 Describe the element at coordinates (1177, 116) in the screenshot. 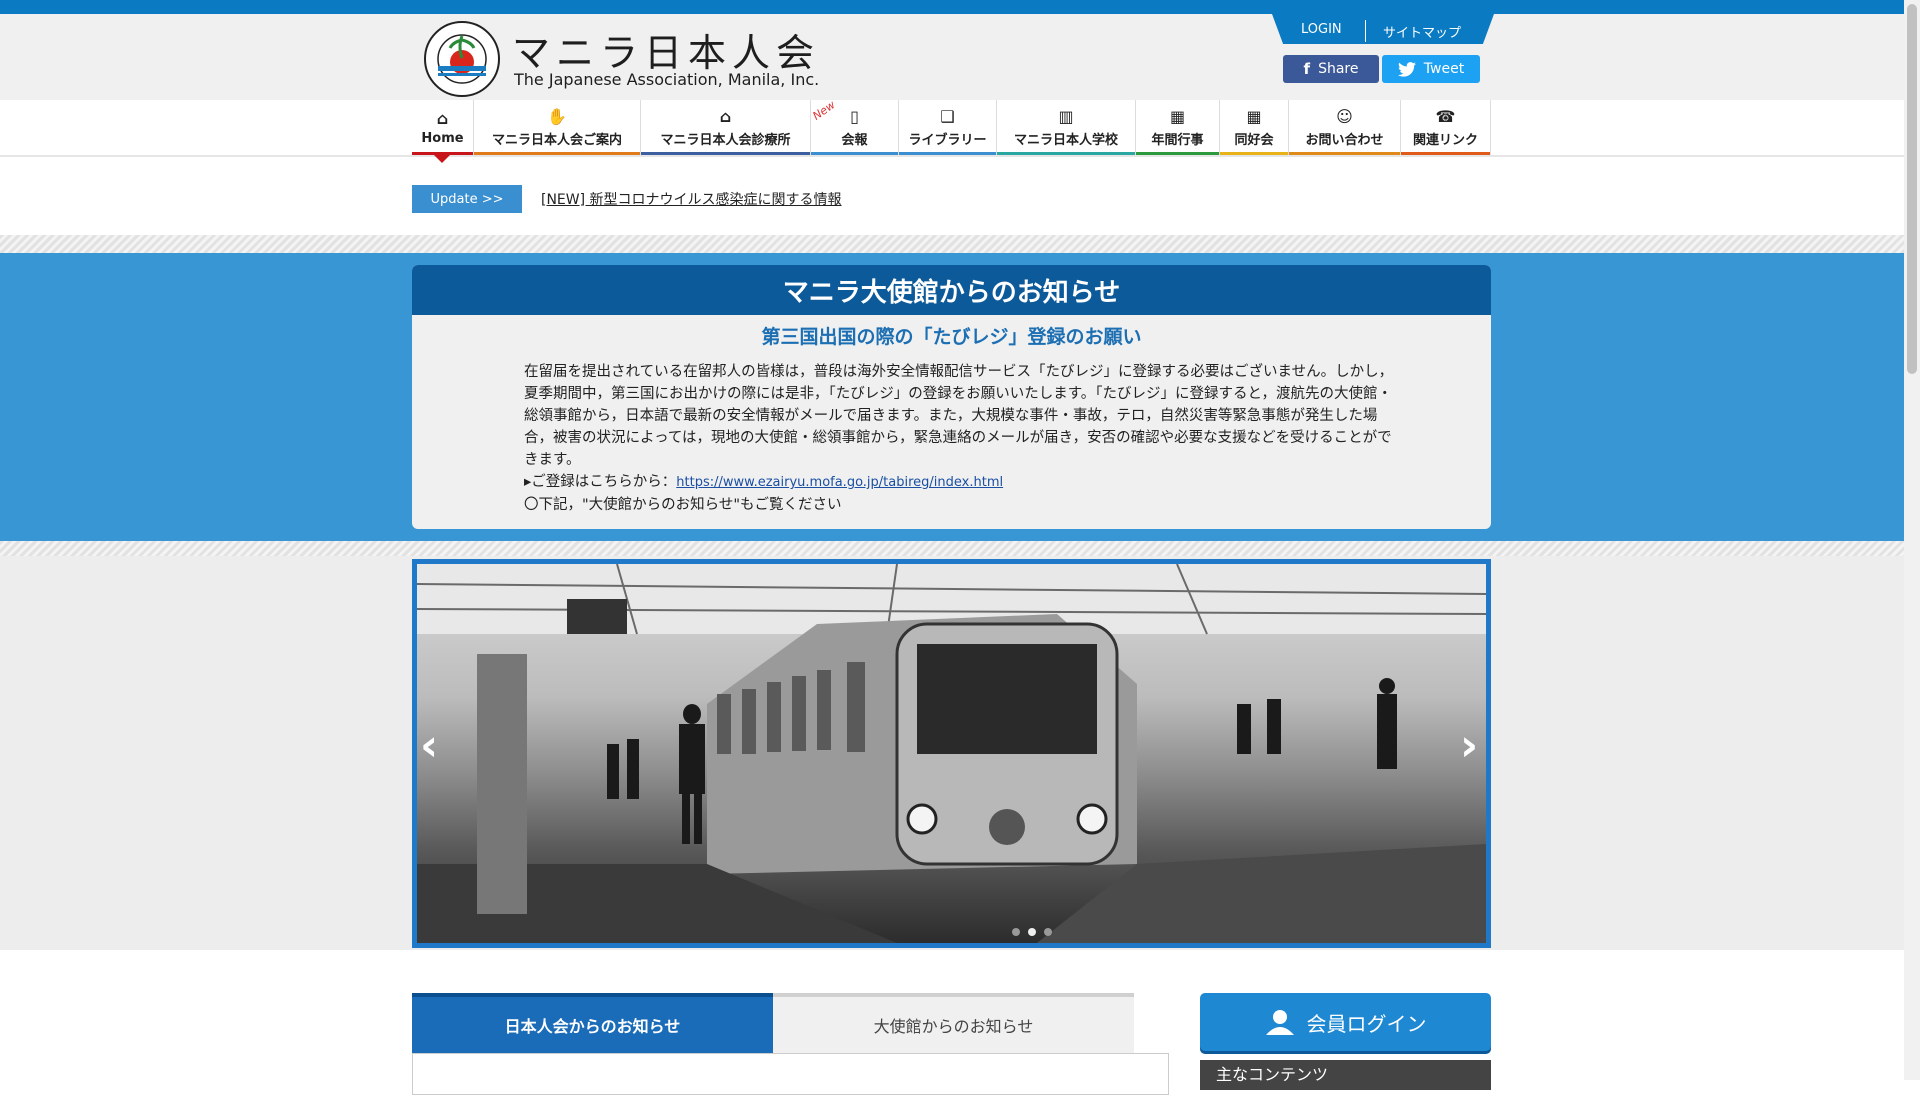

I see `calendar-event-icon: ▦` at that location.